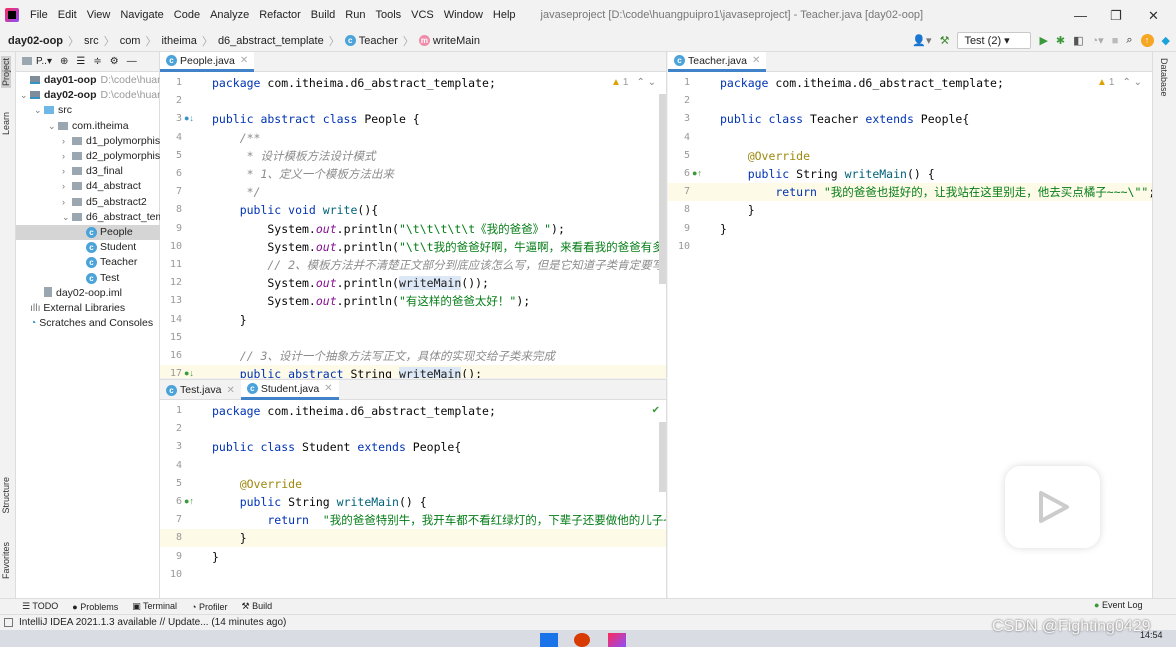 The image size is (1176, 647). I want to click on breadcrumb-item: 〉 itheima, so click(168, 41).